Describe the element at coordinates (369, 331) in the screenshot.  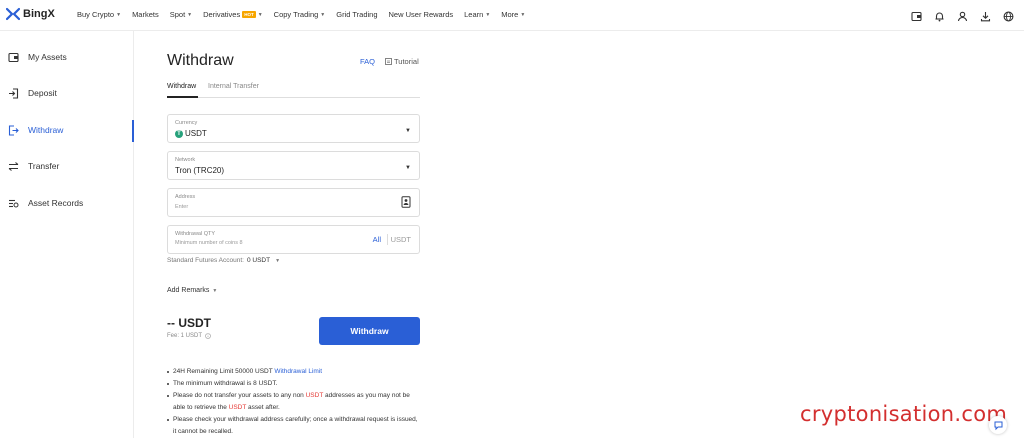
I see `withdraw-button: Withdraw` at that location.